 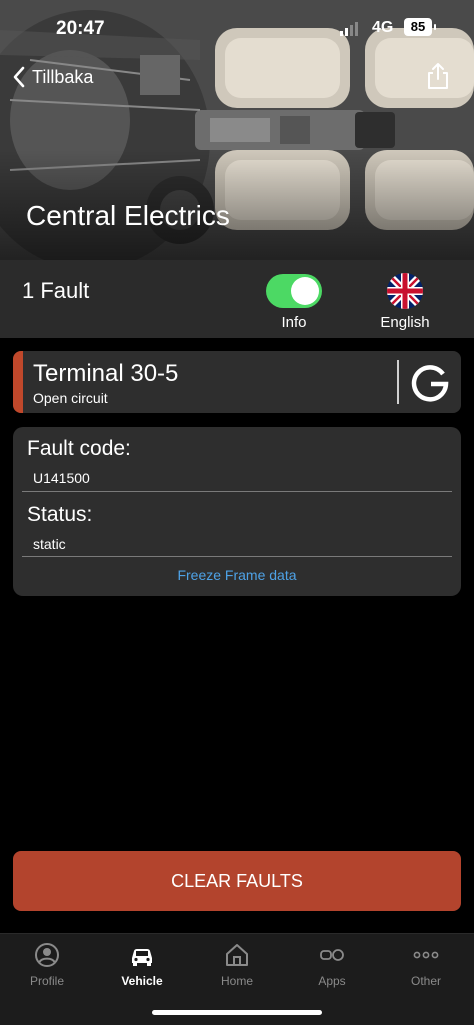 I want to click on status-value: static, so click(x=49, y=544).